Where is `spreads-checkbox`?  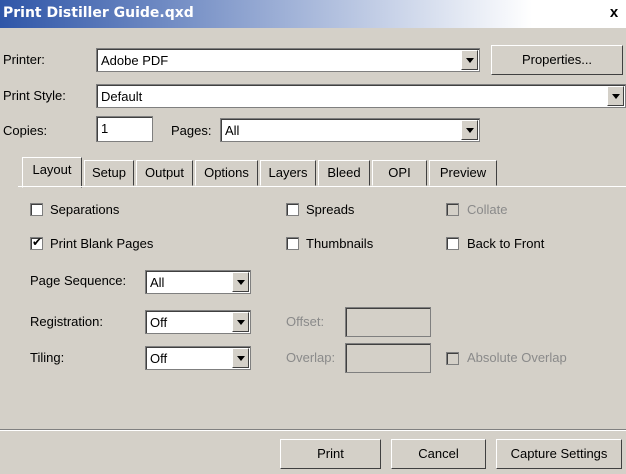 spreads-checkbox is located at coordinates (292, 209).